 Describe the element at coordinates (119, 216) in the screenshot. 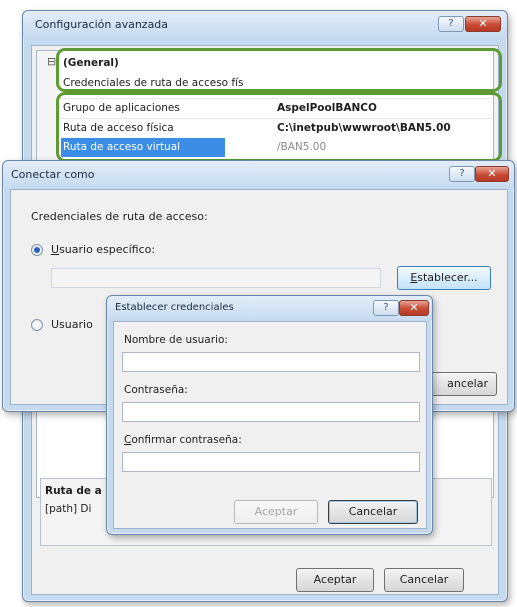

I see `credentials-heading: Credenciales de ruta de acceso:` at that location.